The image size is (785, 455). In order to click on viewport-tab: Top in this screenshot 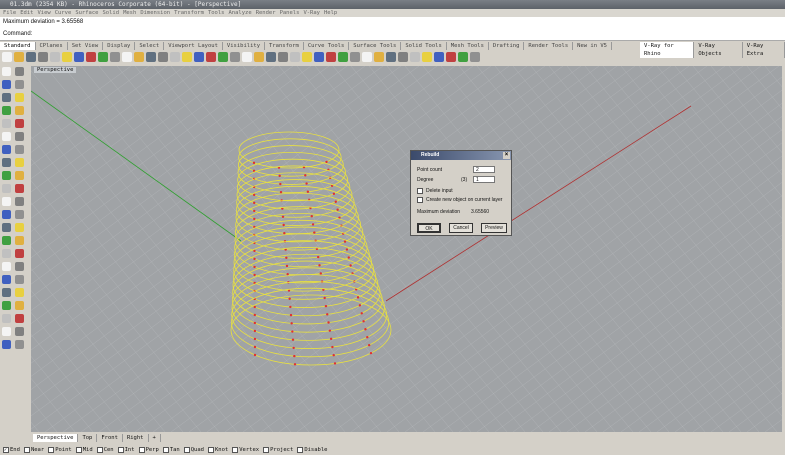, I will do `click(88, 438)`.